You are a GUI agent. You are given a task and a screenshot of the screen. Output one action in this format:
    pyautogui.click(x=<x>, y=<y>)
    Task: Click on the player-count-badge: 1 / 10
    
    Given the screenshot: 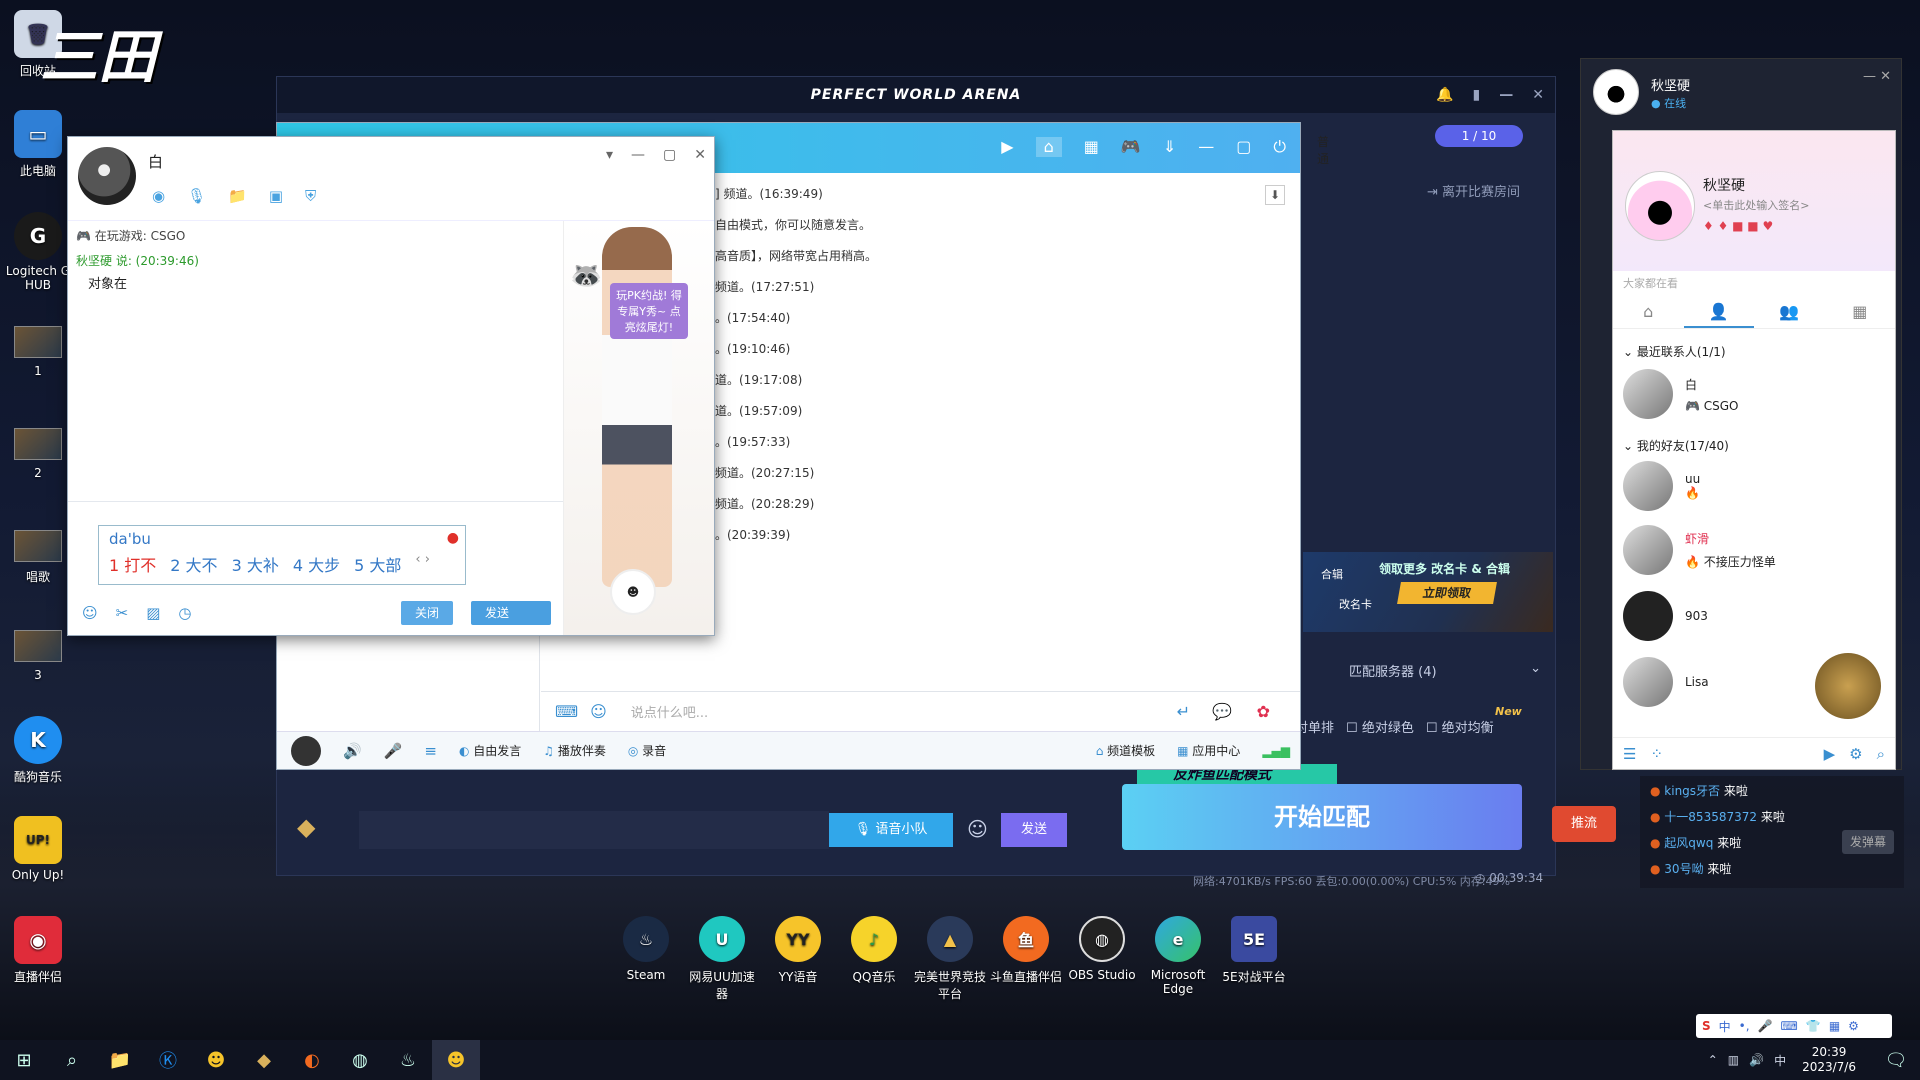 What is the action you would take?
    pyautogui.click(x=1479, y=136)
    